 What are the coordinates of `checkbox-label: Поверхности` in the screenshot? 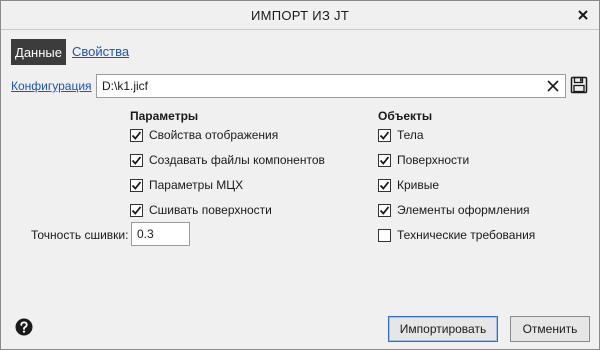 It's located at (433, 160).